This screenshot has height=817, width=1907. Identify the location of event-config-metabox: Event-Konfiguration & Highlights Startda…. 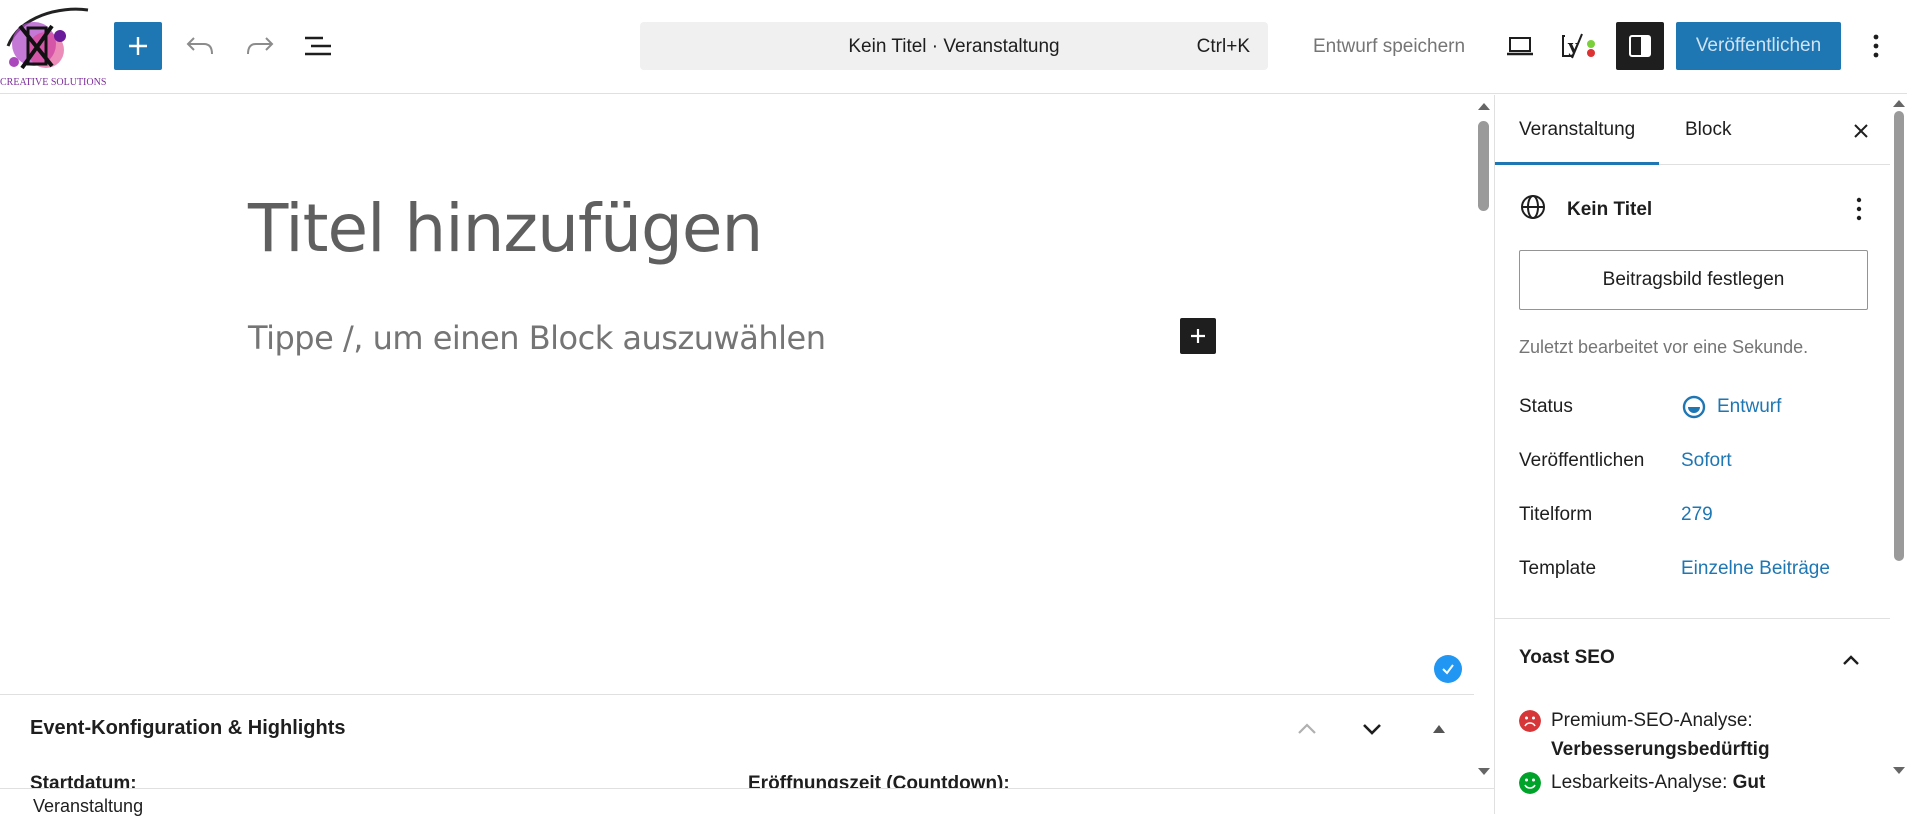
(737, 742).